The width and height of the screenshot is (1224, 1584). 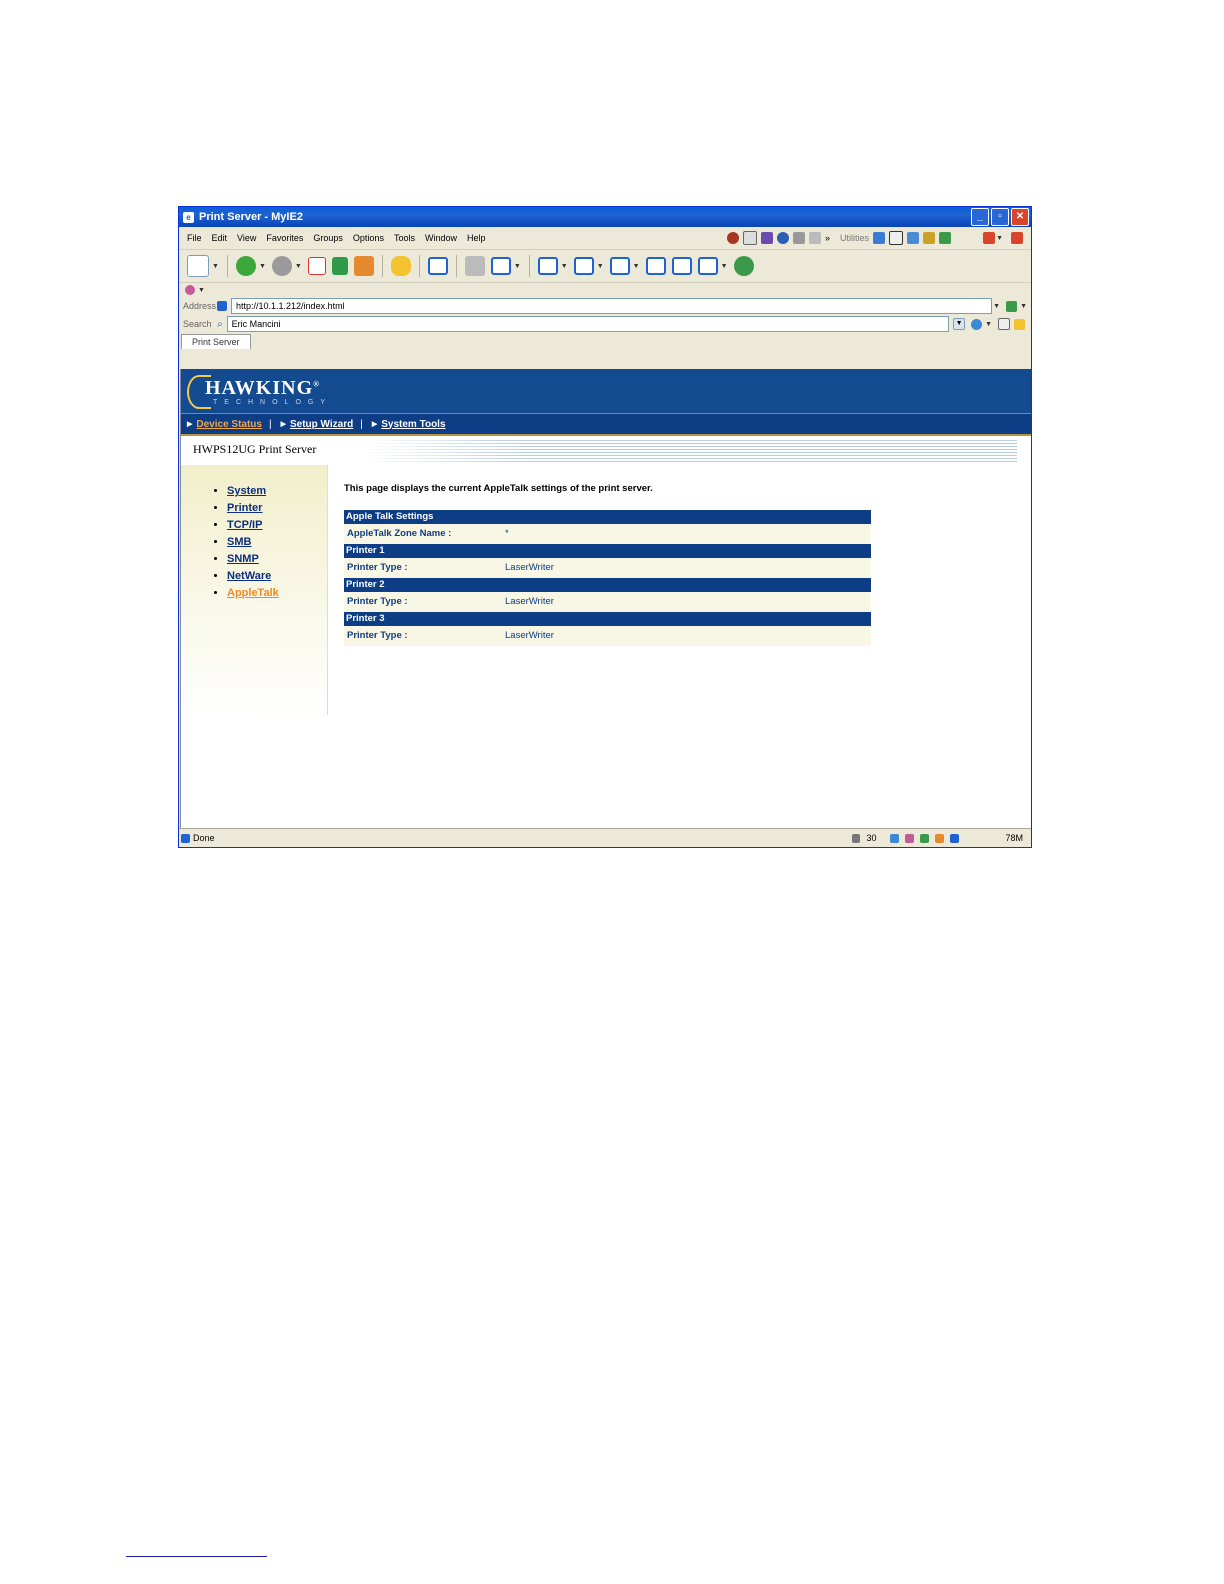 What do you see at coordinates (896, 238) in the screenshot?
I see `window-icon` at bounding box center [896, 238].